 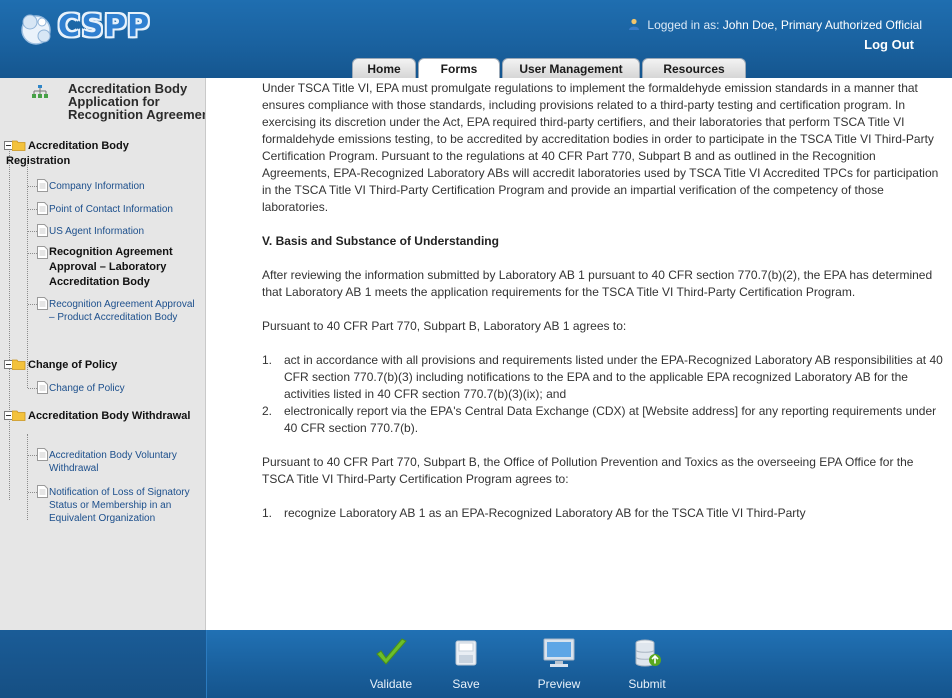 I want to click on save-label: Save, so click(x=466, y=684).